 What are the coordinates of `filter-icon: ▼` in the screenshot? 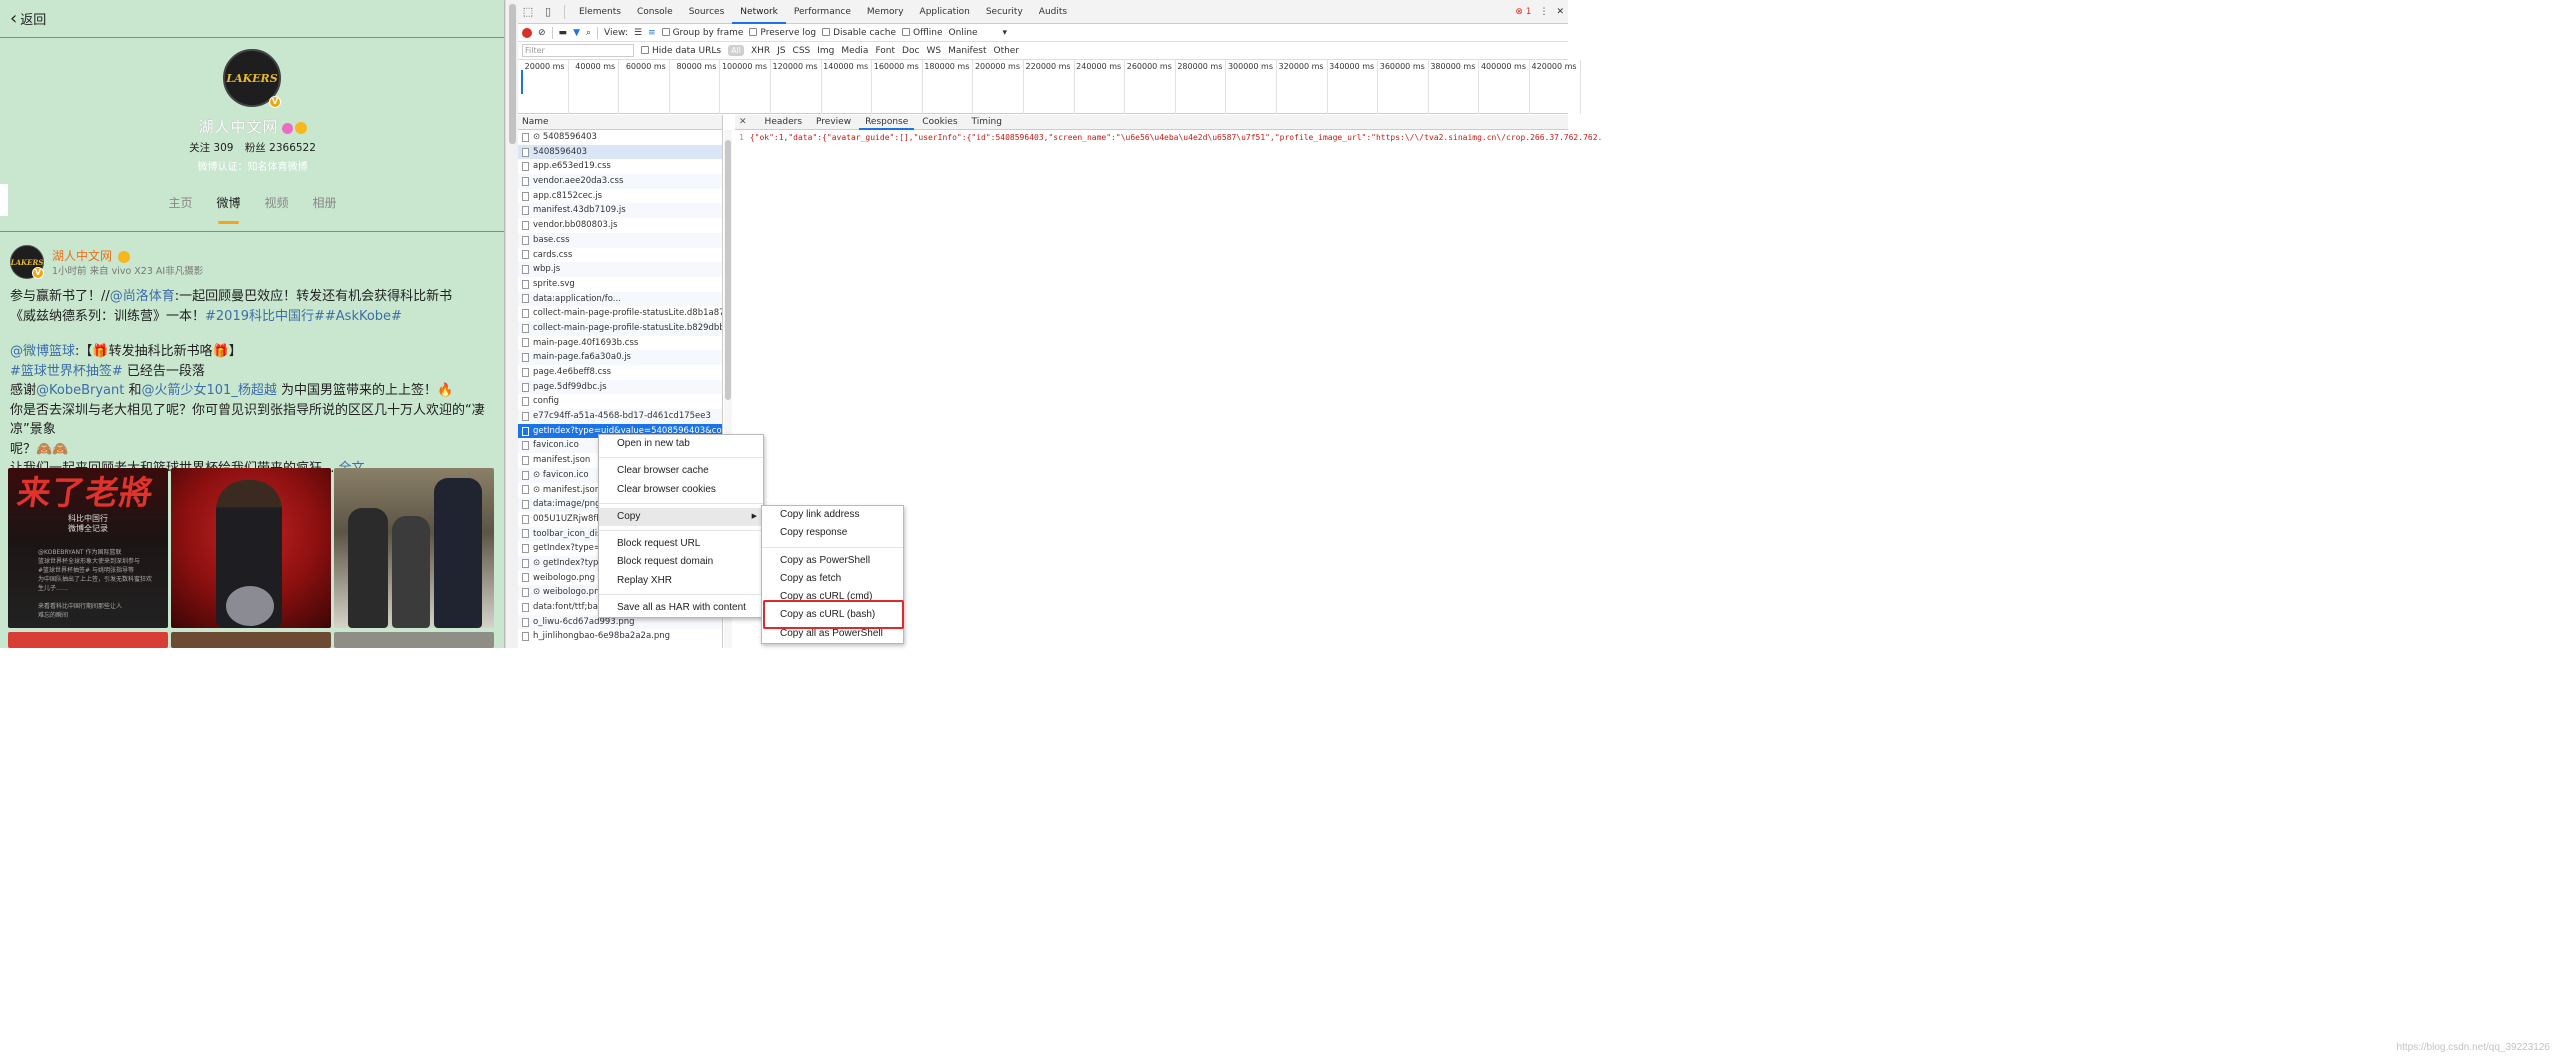 It's located at (576, 33).